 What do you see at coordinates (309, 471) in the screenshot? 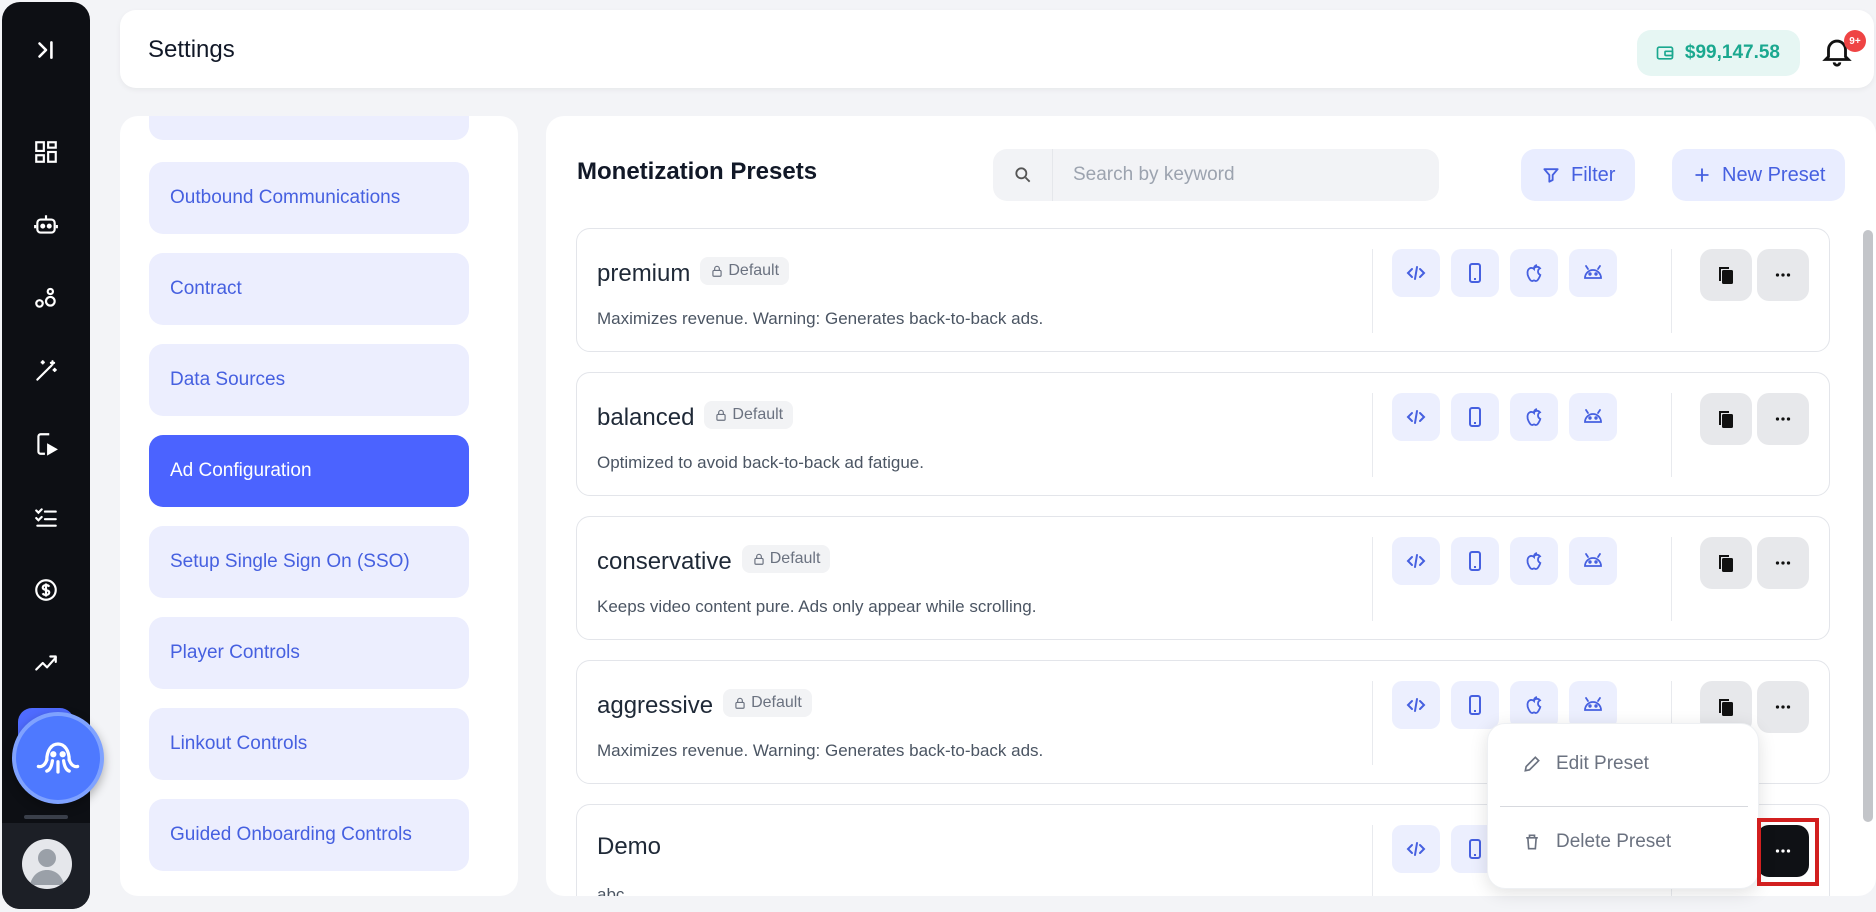
I see `sidebar-item-ad-configuration: Ad Configuration` at bounding box center [309, 471].